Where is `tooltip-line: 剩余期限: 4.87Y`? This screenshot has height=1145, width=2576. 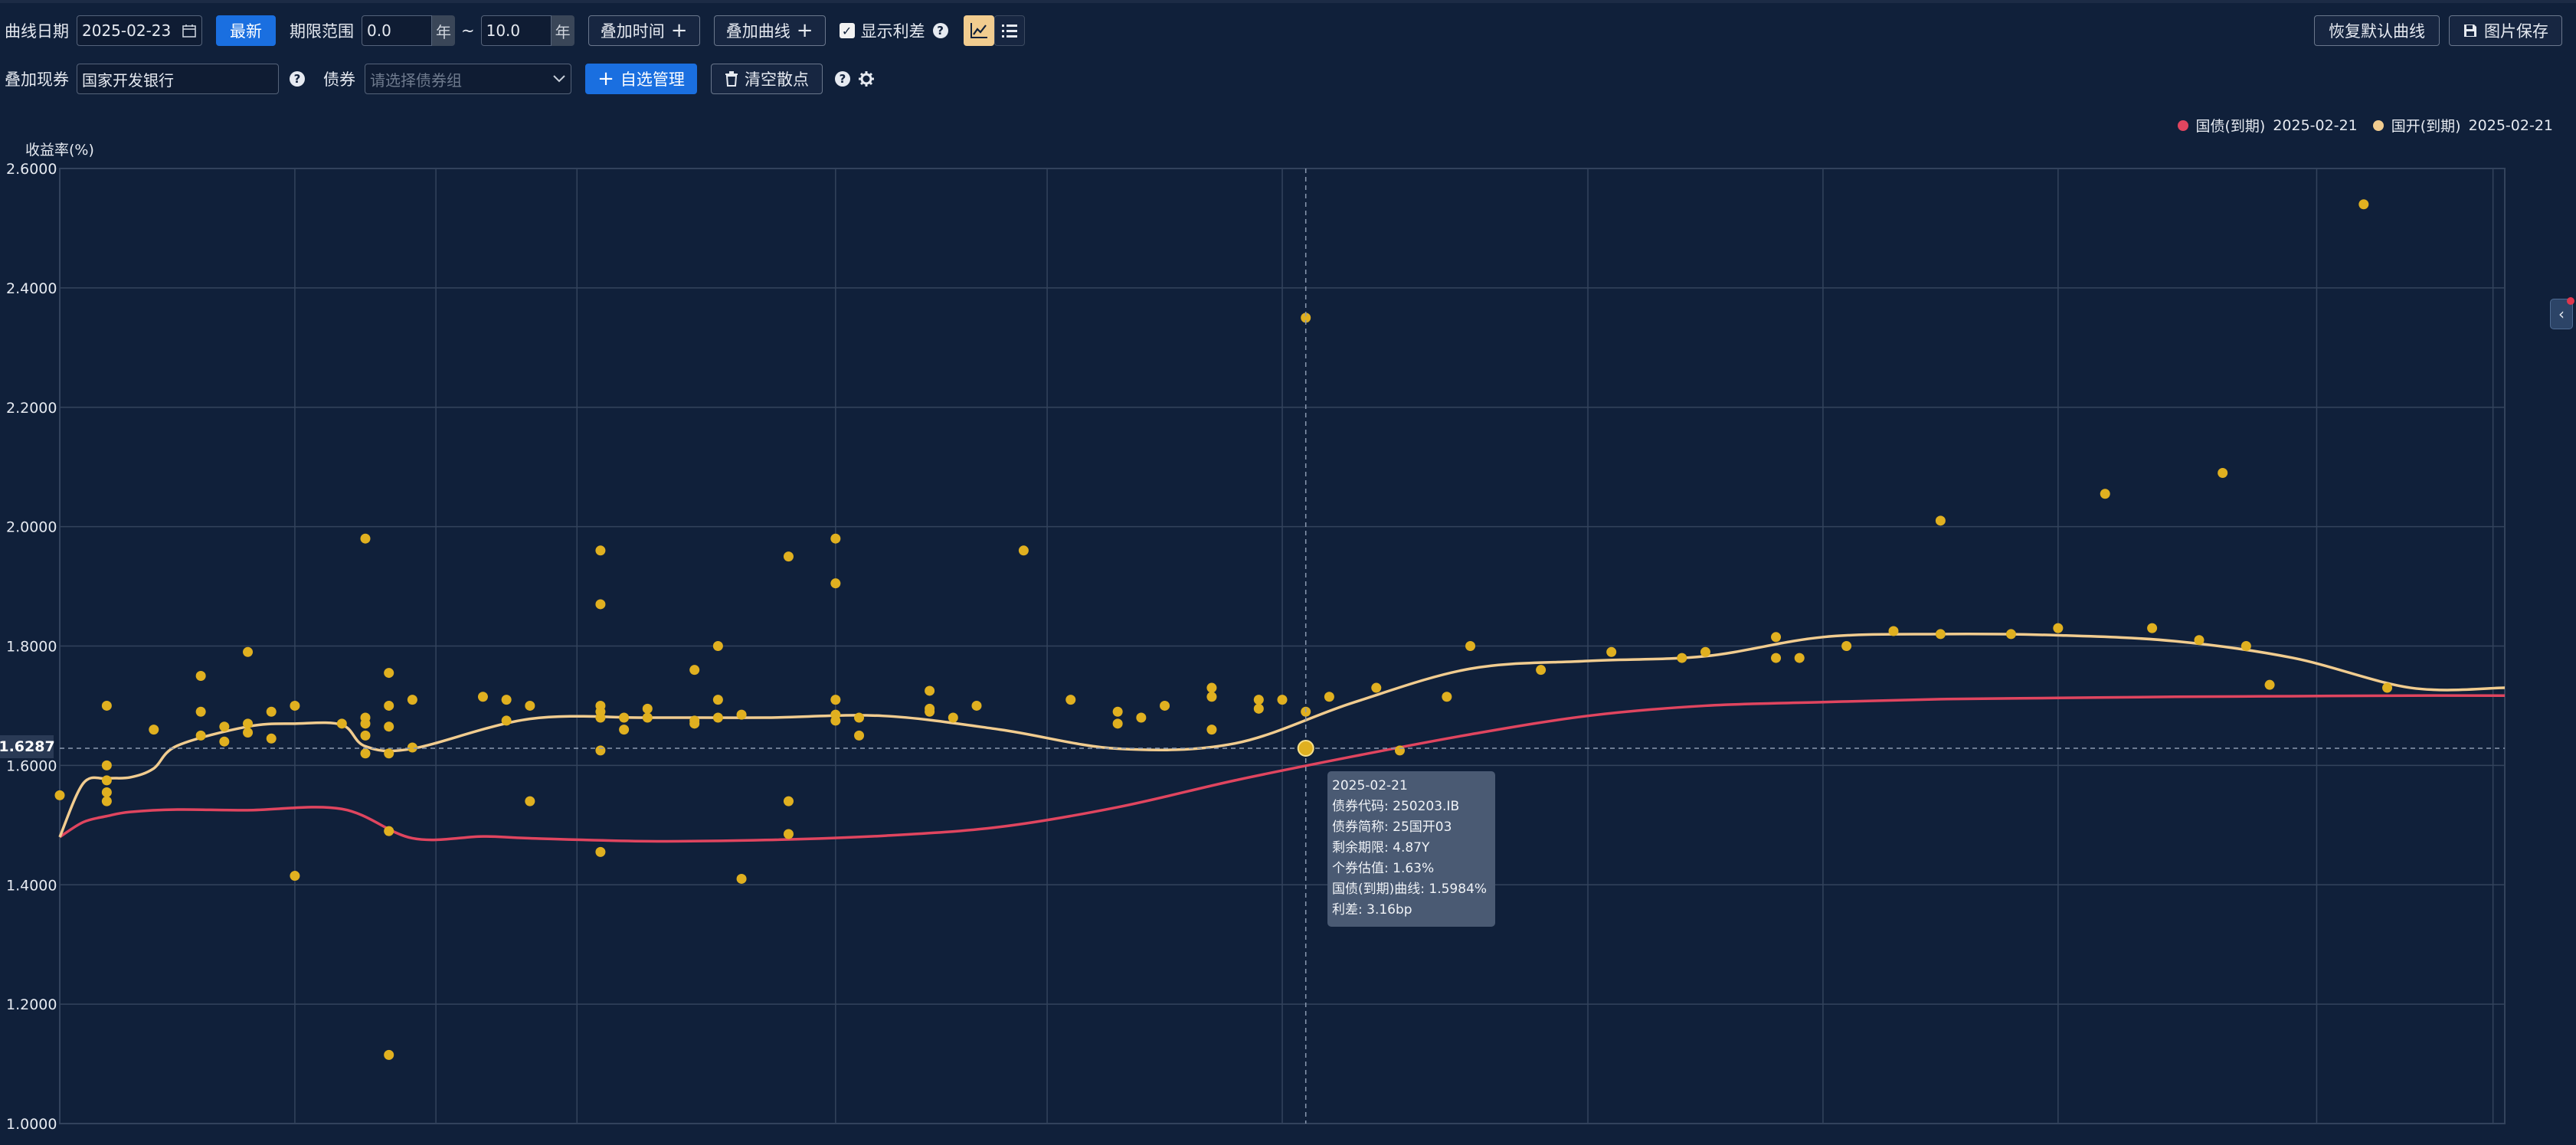
tooltip-line: 剩余期限: 4.87Y is located at coordinates (1381, 847).